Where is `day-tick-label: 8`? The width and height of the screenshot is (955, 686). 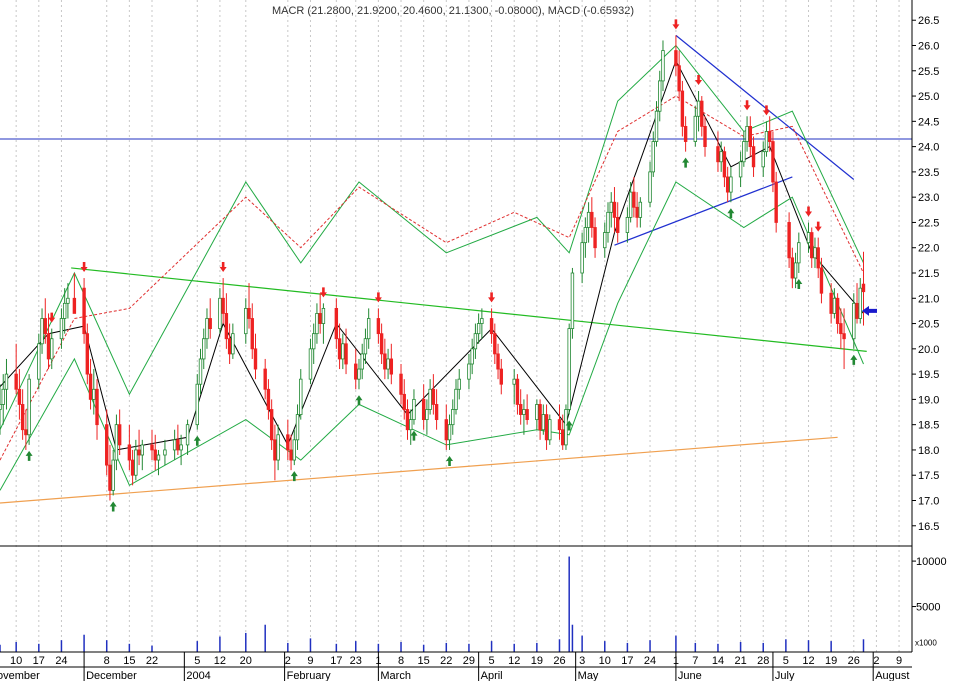
day-tick-label: 8 is located at coordinates (401, 661).